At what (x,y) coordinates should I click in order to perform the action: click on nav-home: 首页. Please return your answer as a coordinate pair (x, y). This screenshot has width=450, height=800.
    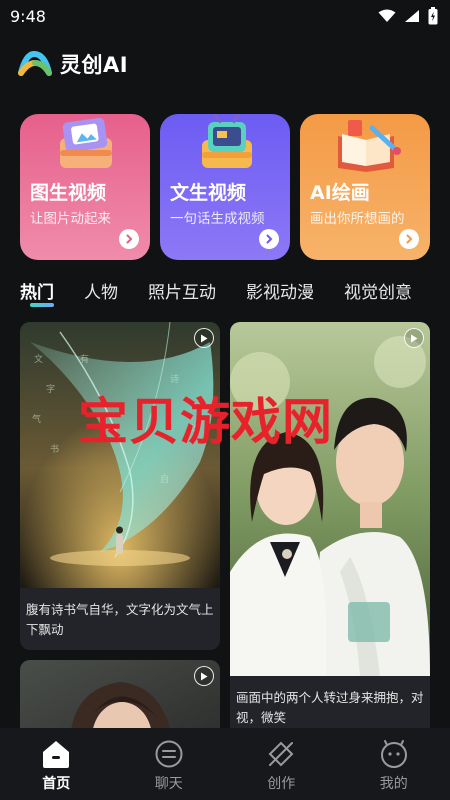
    Looking at the image, I should click on (56, 766).